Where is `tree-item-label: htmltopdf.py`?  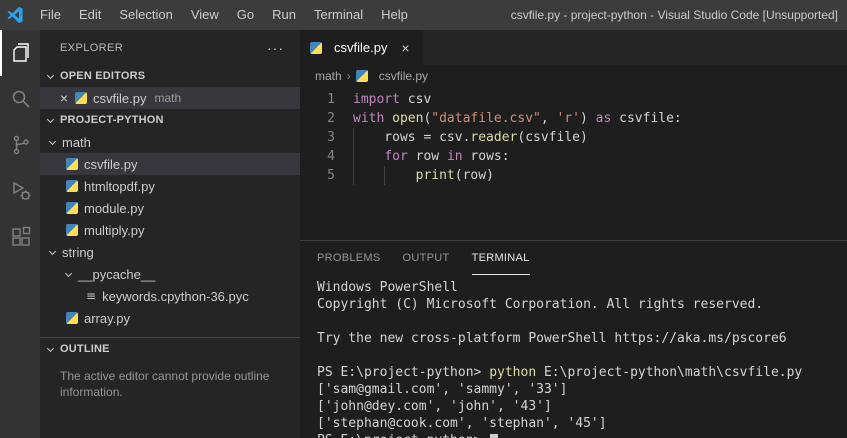
tree-item-label: htmltopdf.py is located at coordinates (119, 186).